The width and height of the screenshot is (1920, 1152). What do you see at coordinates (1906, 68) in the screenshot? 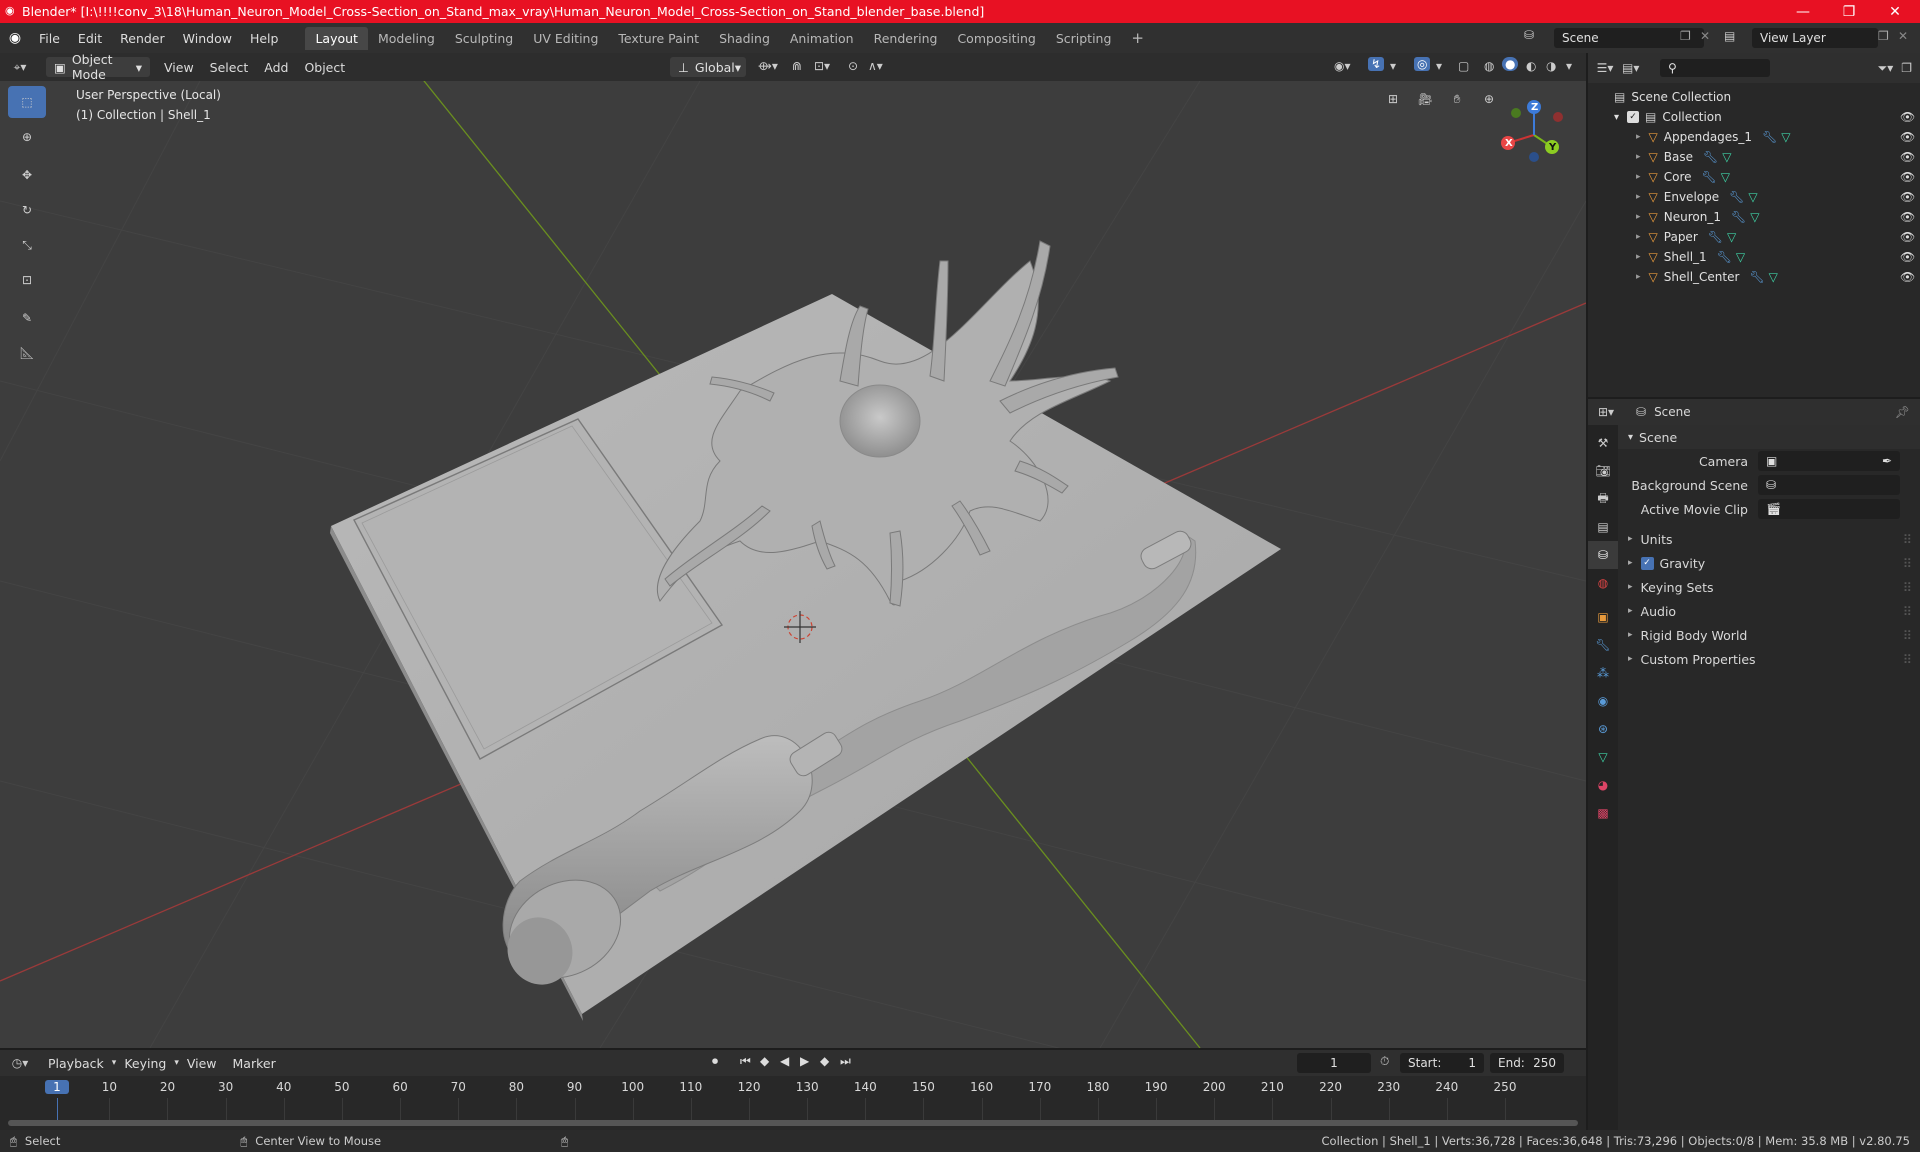
I see `new-collection-icon: ❐` at bounding box center [1906, 68].